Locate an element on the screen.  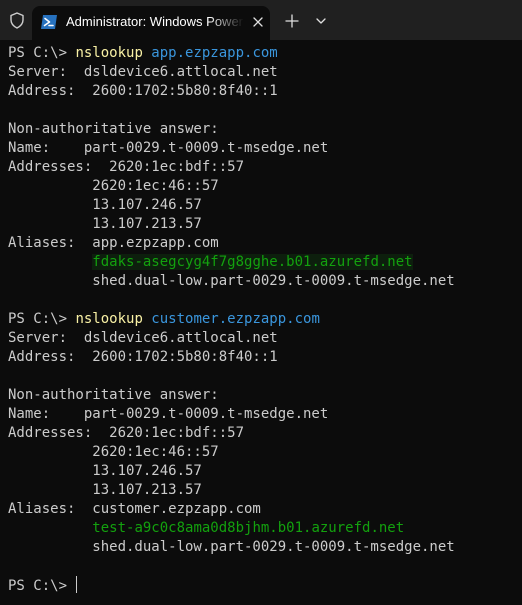
output-line-highlight: fdaks-asegcyg4f7g8gghe.b01.azurefd.net is located at coordinates (265, 262).